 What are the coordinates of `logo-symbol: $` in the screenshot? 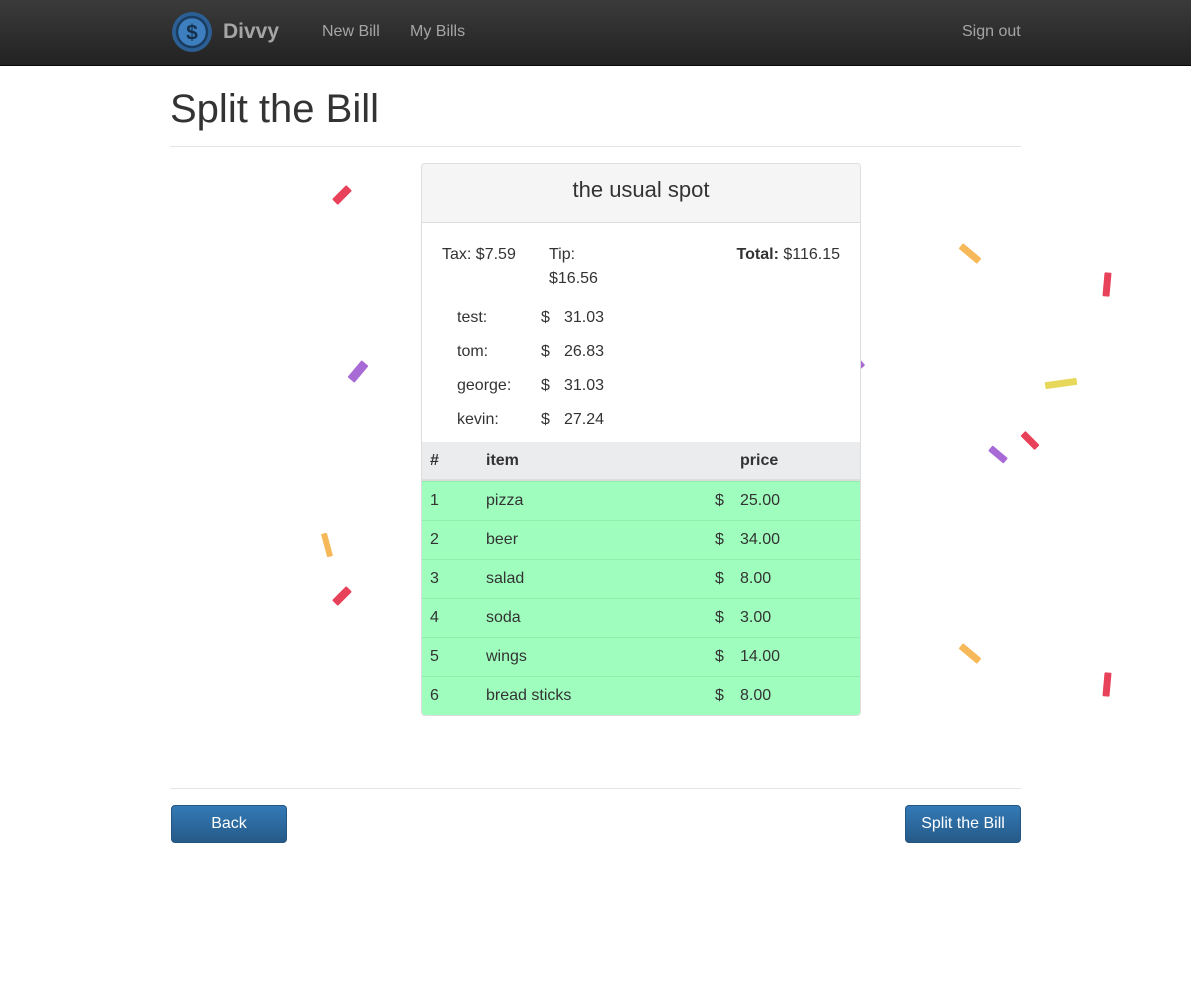 It's located at (192, 33).